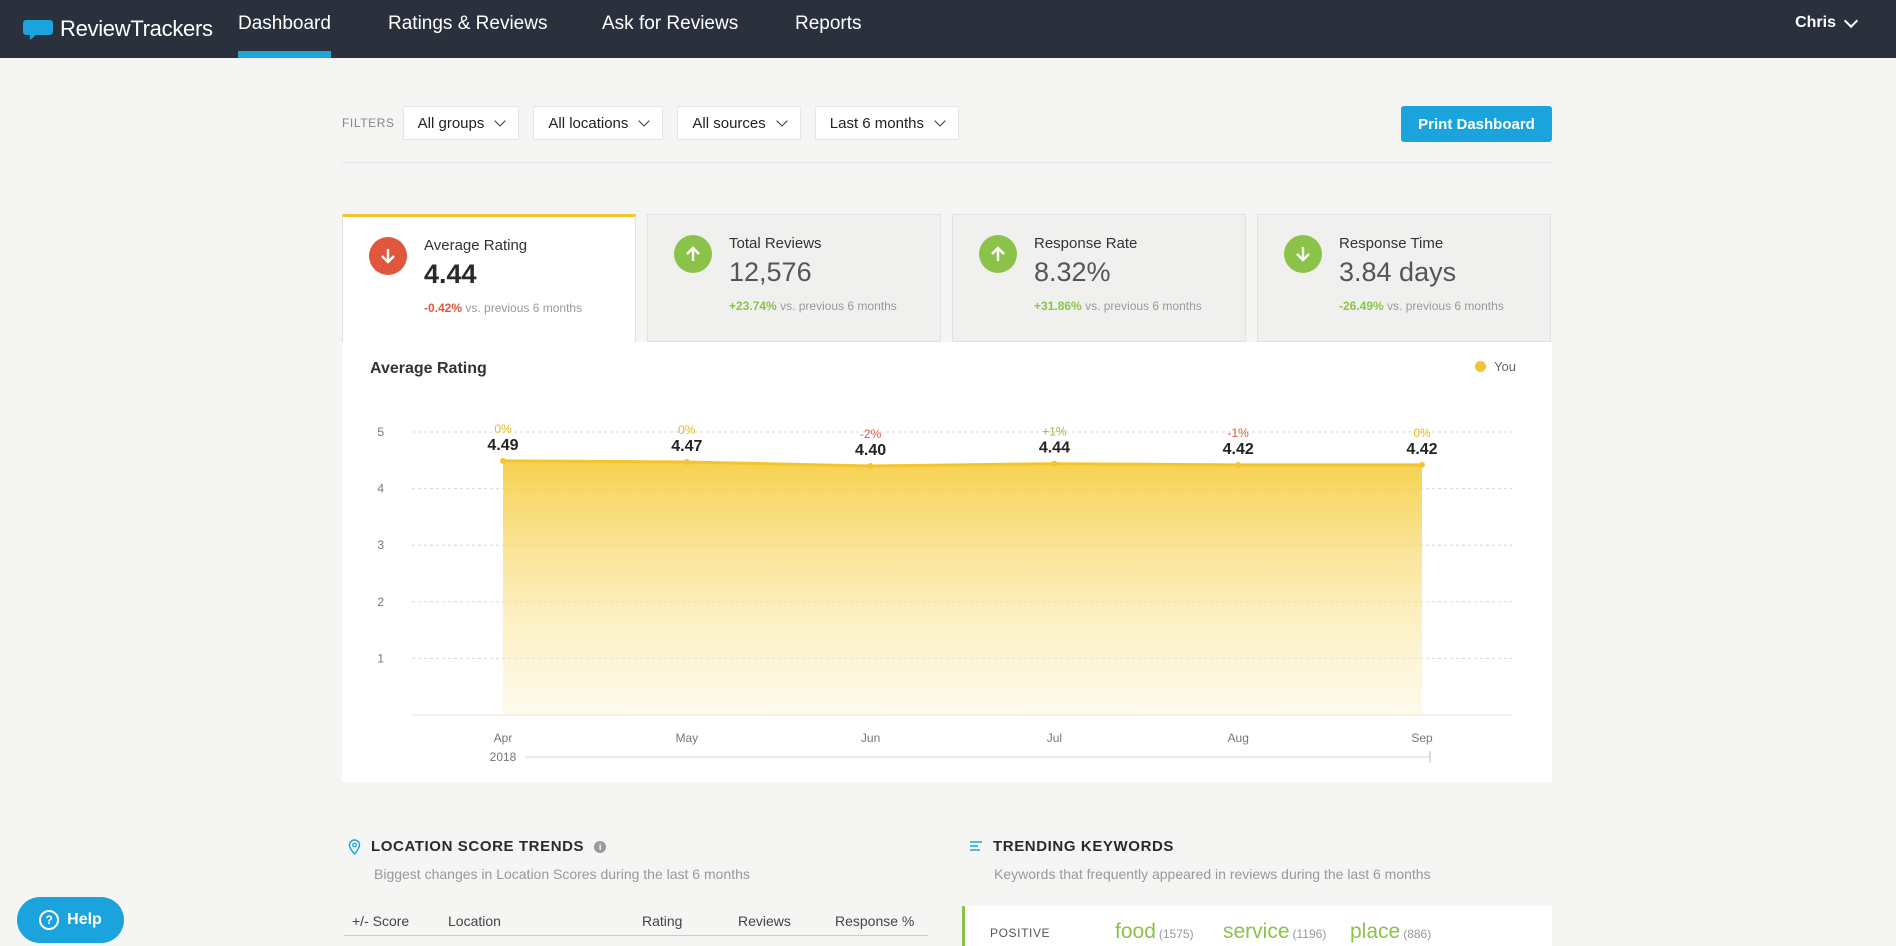 The width and height of the screenshot is (1896, 946). What do you see at coordinates (476, 245) in the screenshot?
I see `stat-title: Average Rating` at bounding box center [476, 245].